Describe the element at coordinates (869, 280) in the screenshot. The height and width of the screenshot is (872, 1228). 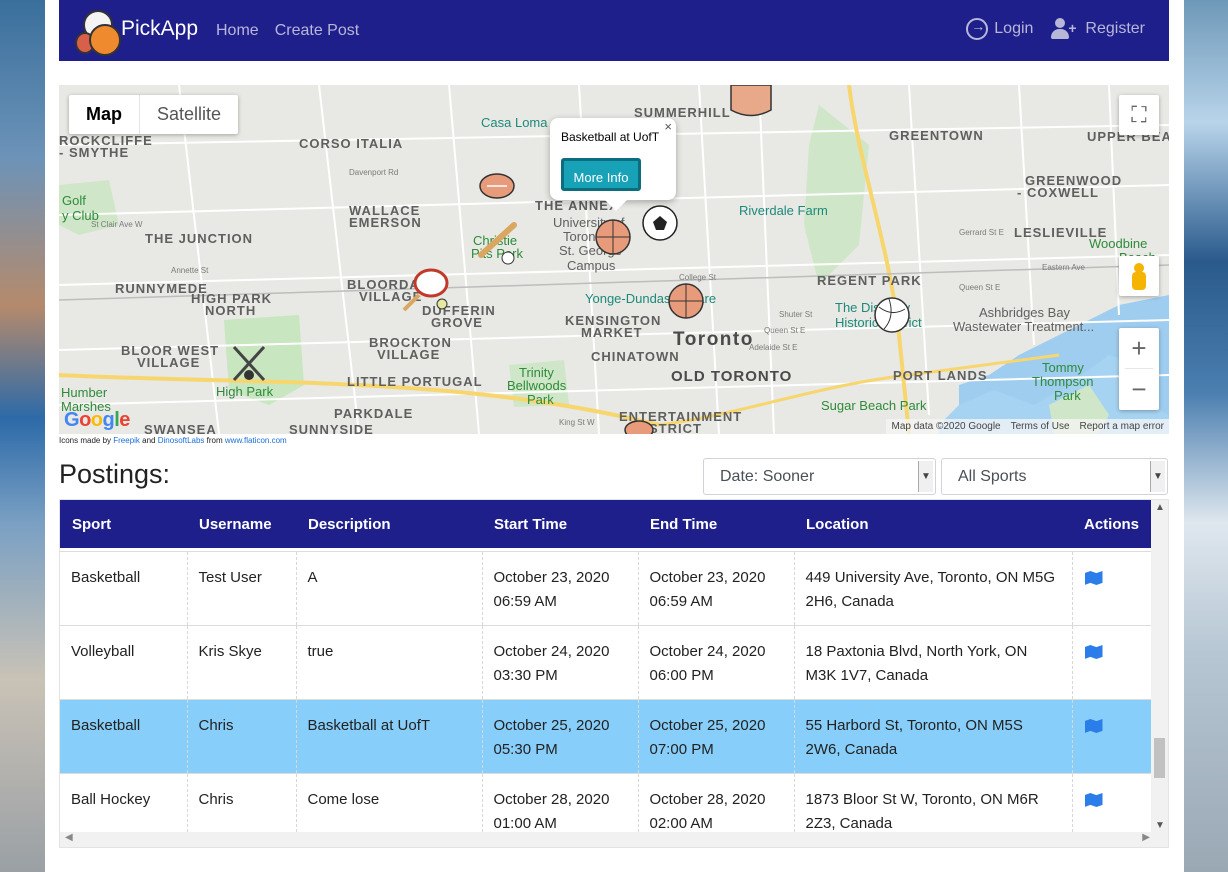
I see `map-label: REGENT PARK` at that location.